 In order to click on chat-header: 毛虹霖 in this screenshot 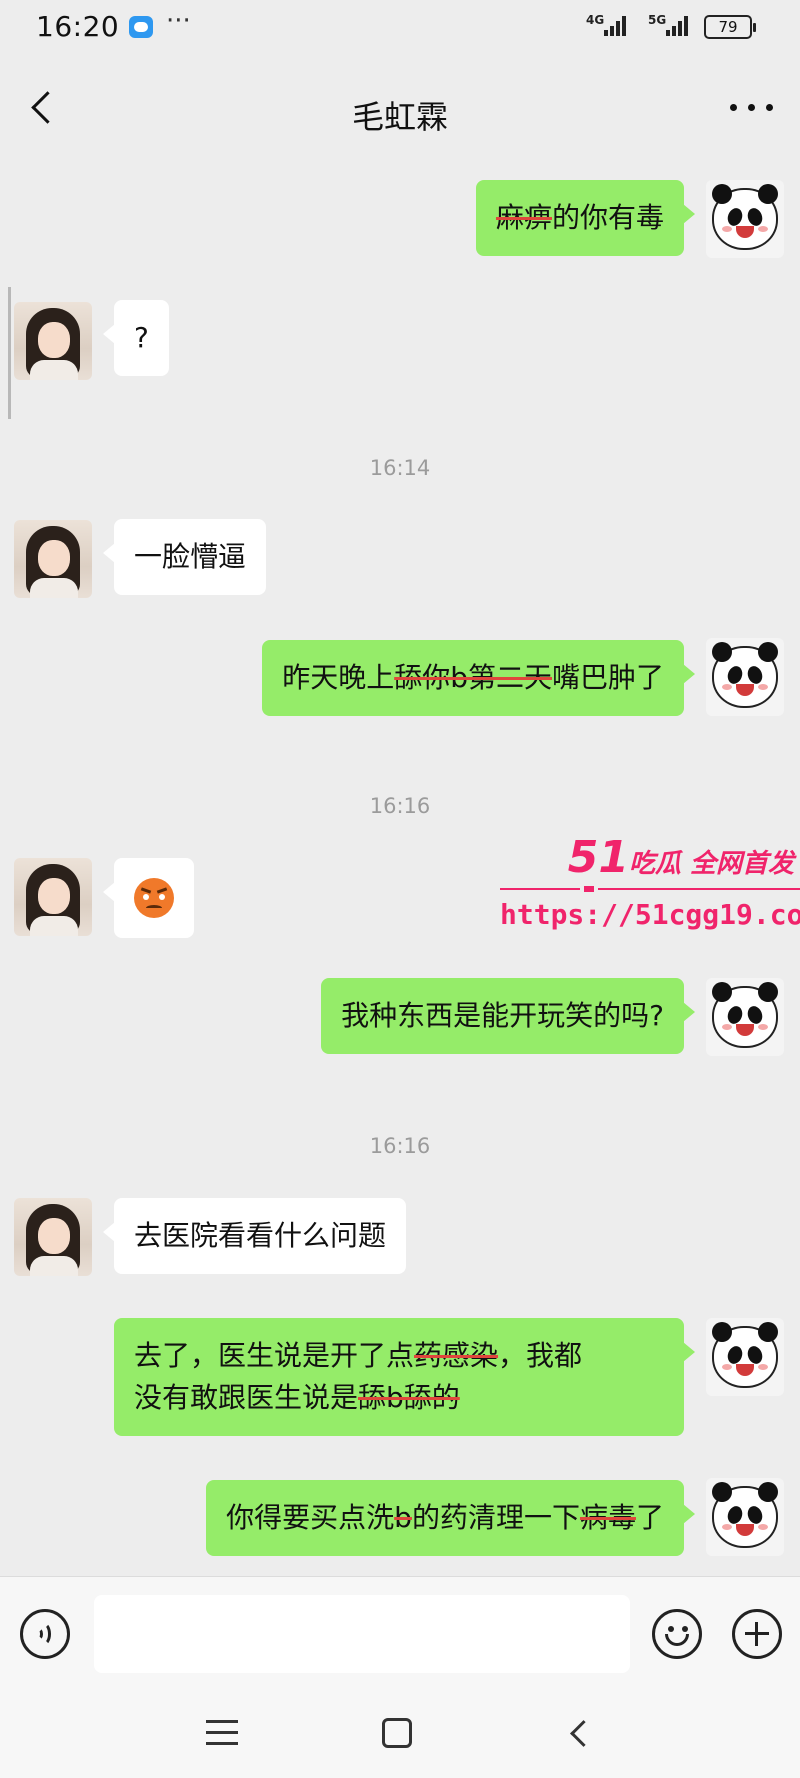, I will do `click(400, 107)`.